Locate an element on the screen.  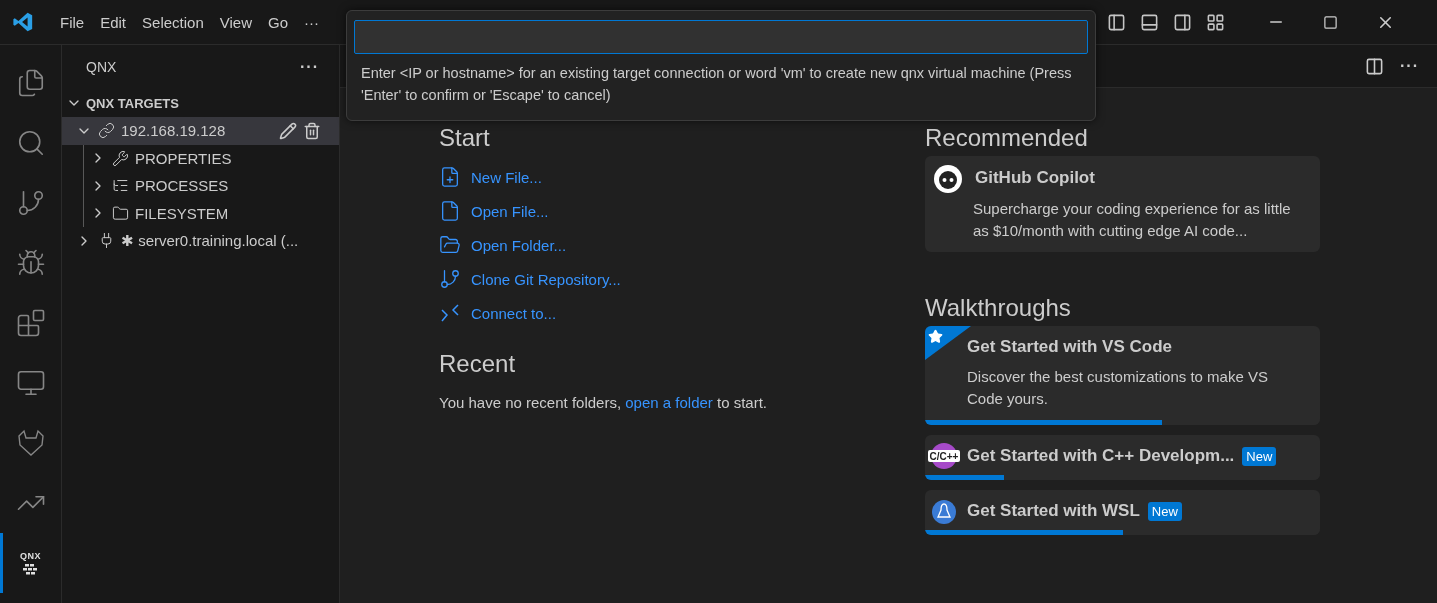
panel-right-icon is located at coordinates (1182, 22).